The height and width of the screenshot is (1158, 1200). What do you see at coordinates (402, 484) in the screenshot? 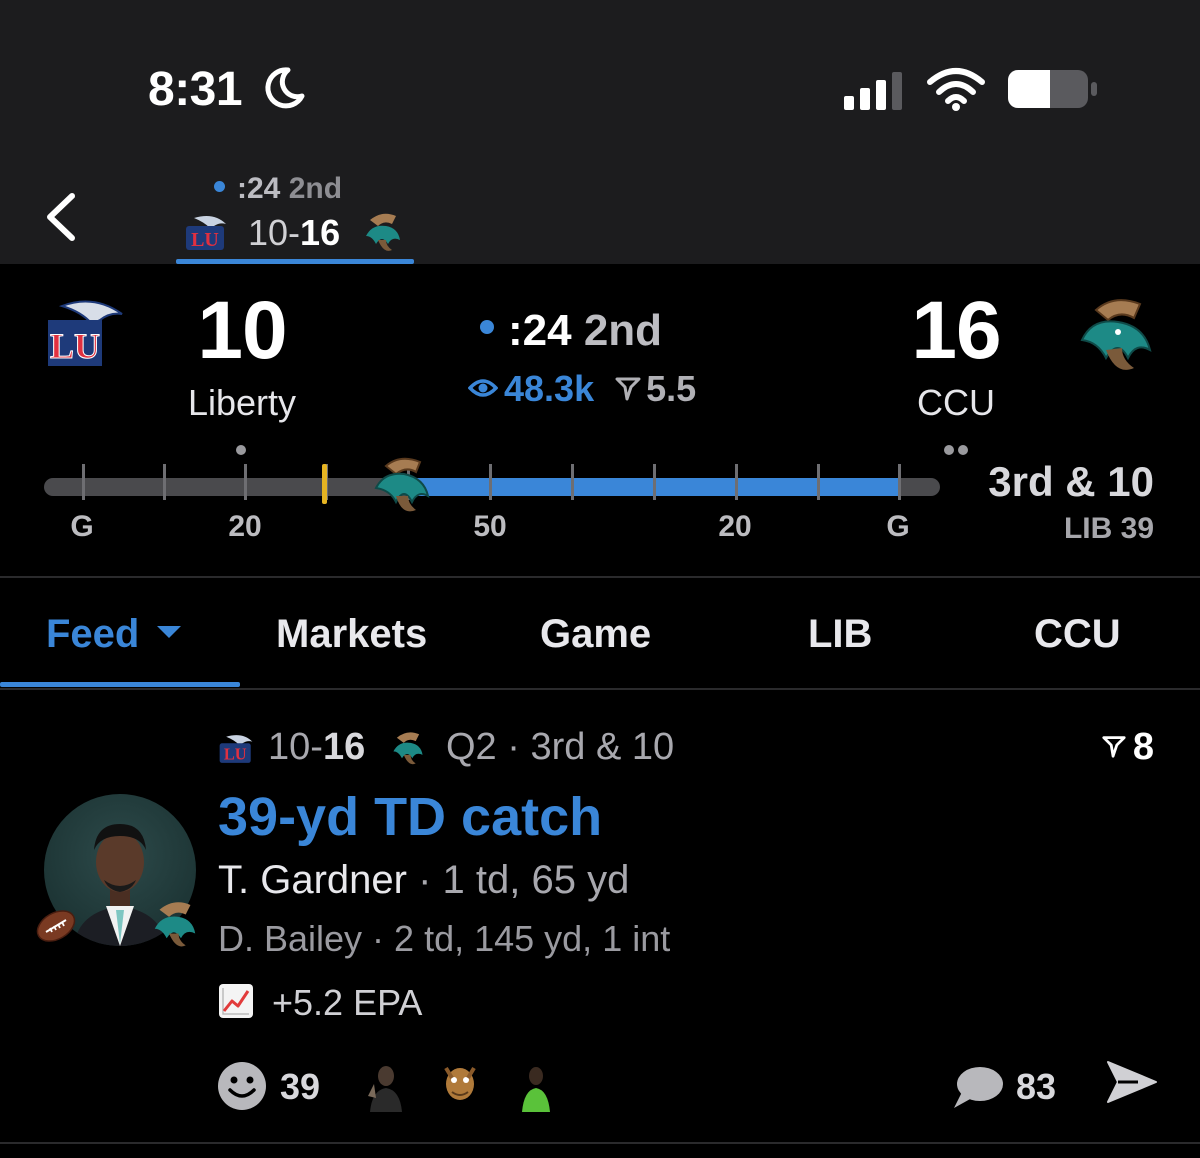
I see `ball-position-ccu-icon` at bounding box center [402, 484].